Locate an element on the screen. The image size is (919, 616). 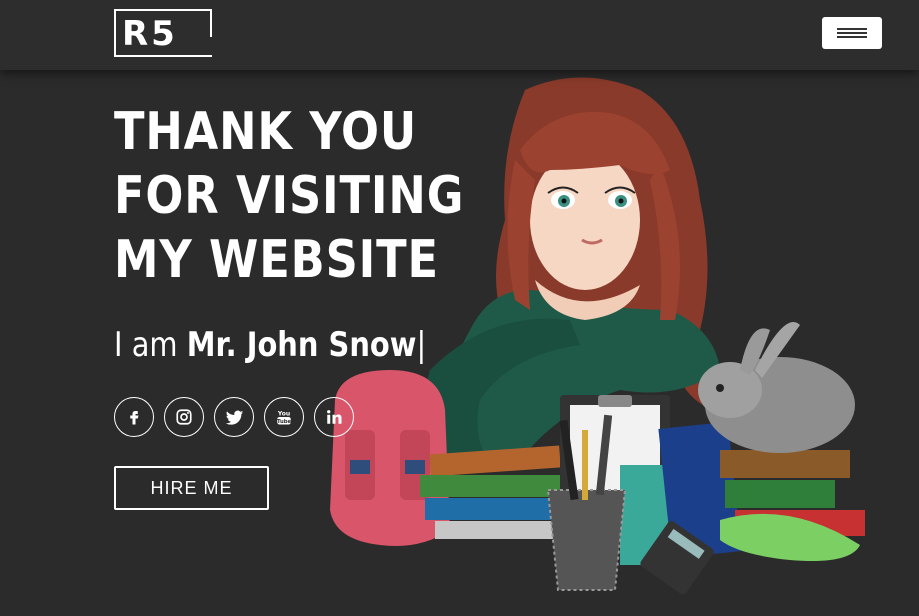
linkedin-icon is located at coordinates (334, 417).